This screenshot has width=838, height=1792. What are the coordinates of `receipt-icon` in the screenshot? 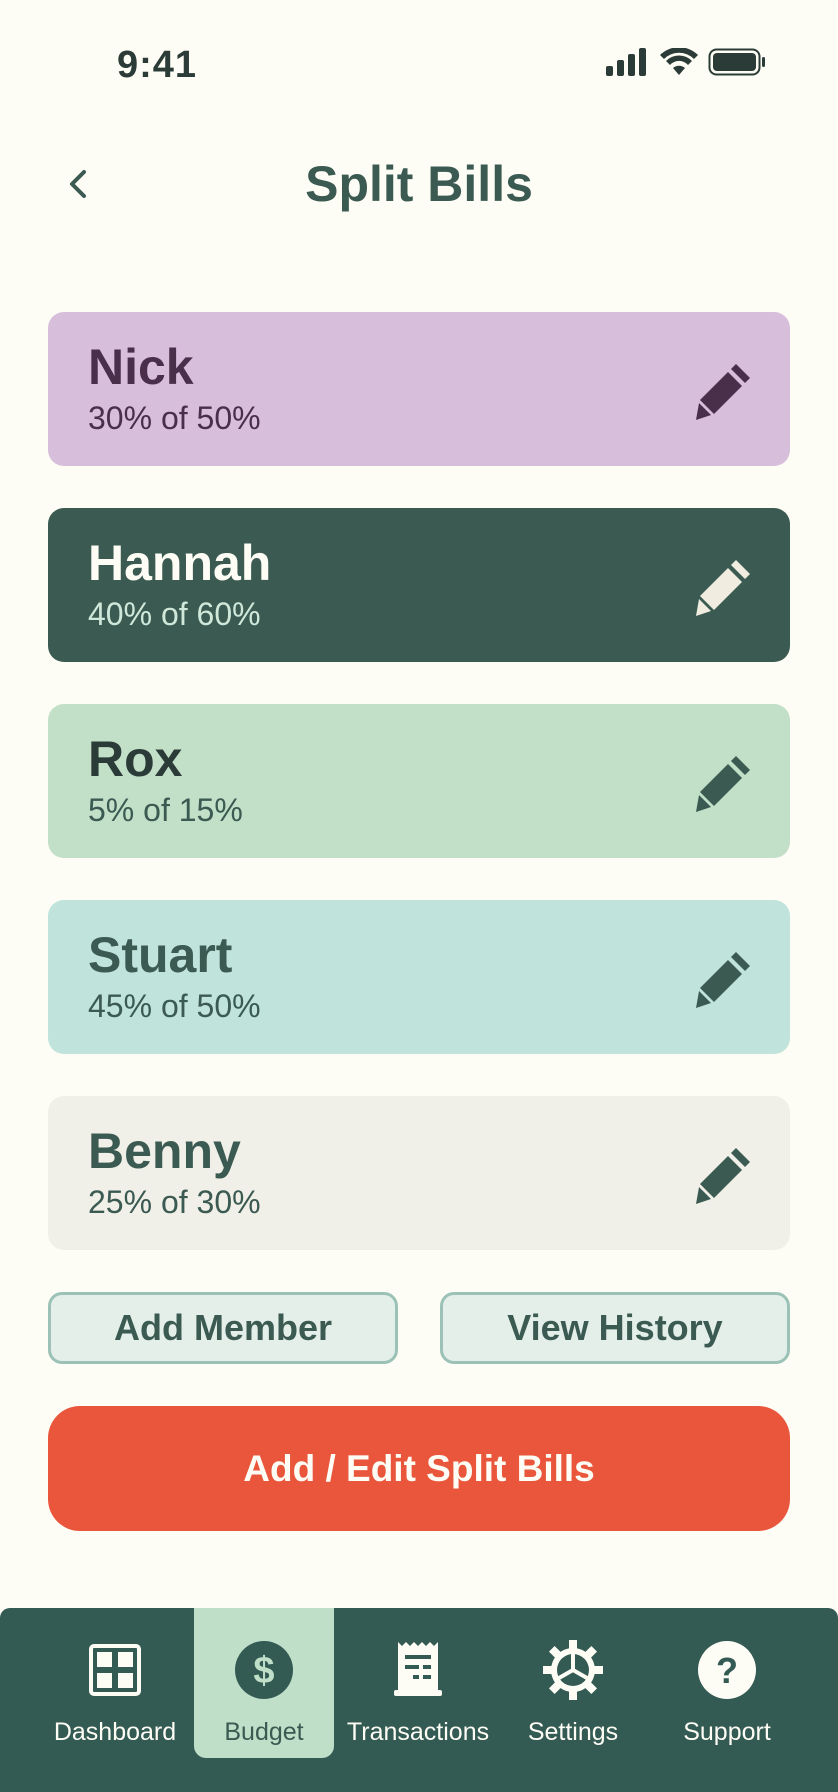 It's located at (418, 1669).